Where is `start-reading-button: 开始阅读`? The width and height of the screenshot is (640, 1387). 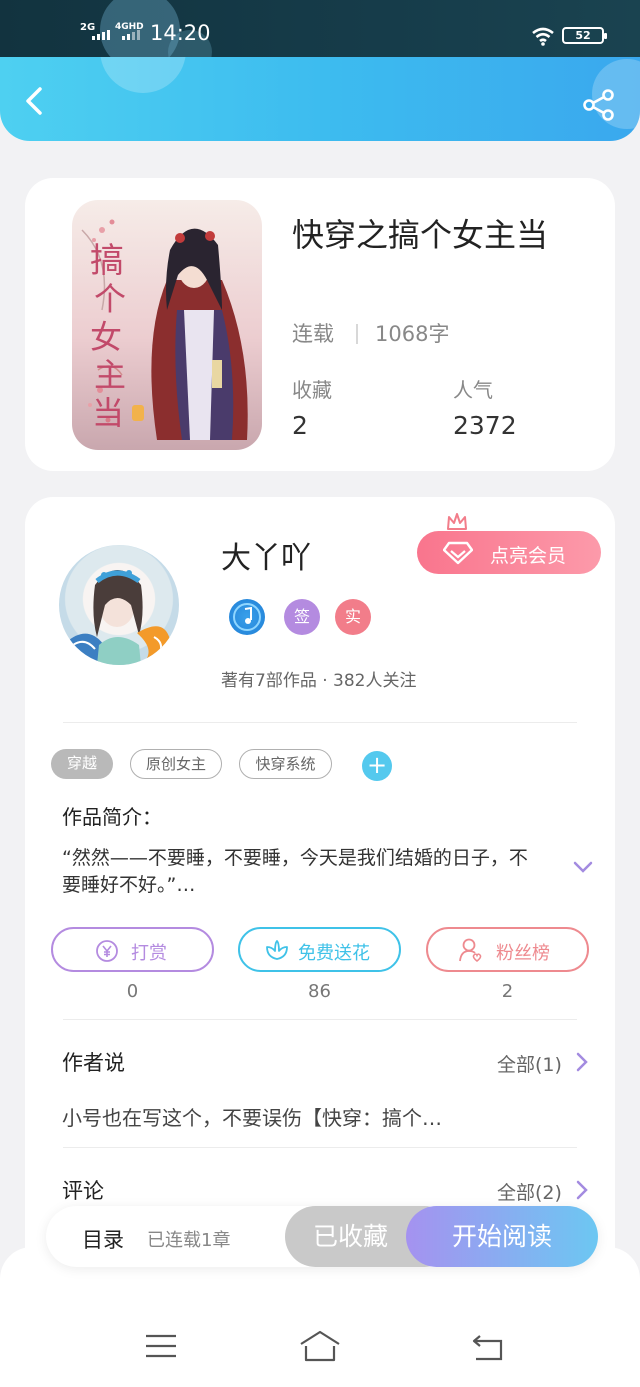
start-reading-button: 开始阅读 is located at coordinates (502, 1236).